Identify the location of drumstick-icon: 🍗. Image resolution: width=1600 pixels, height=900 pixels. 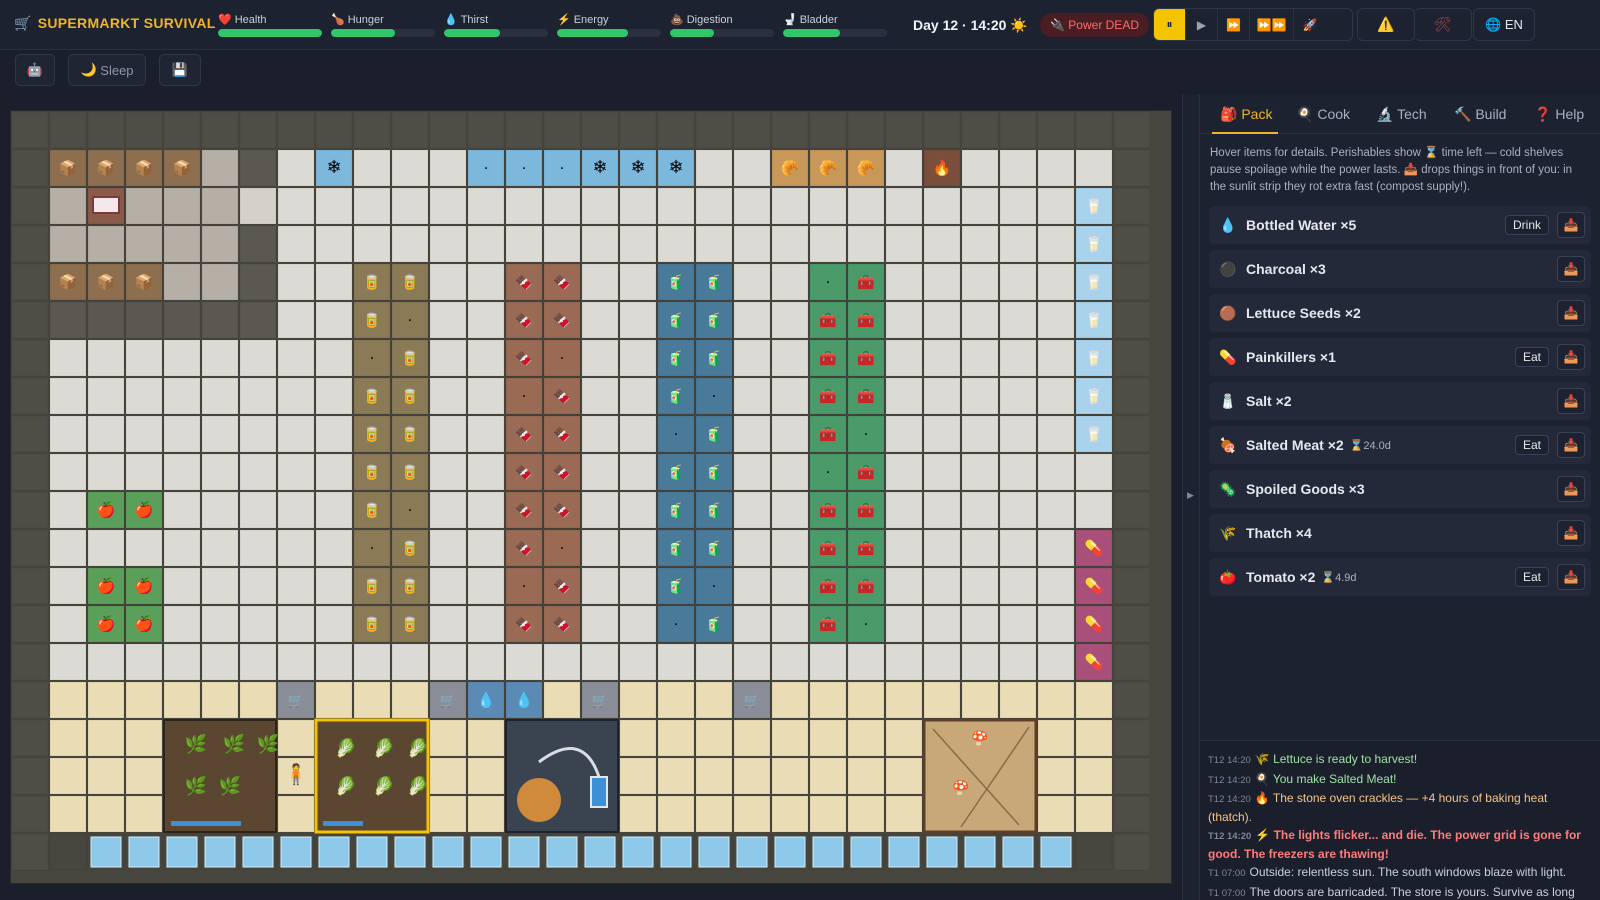
(338, 20).